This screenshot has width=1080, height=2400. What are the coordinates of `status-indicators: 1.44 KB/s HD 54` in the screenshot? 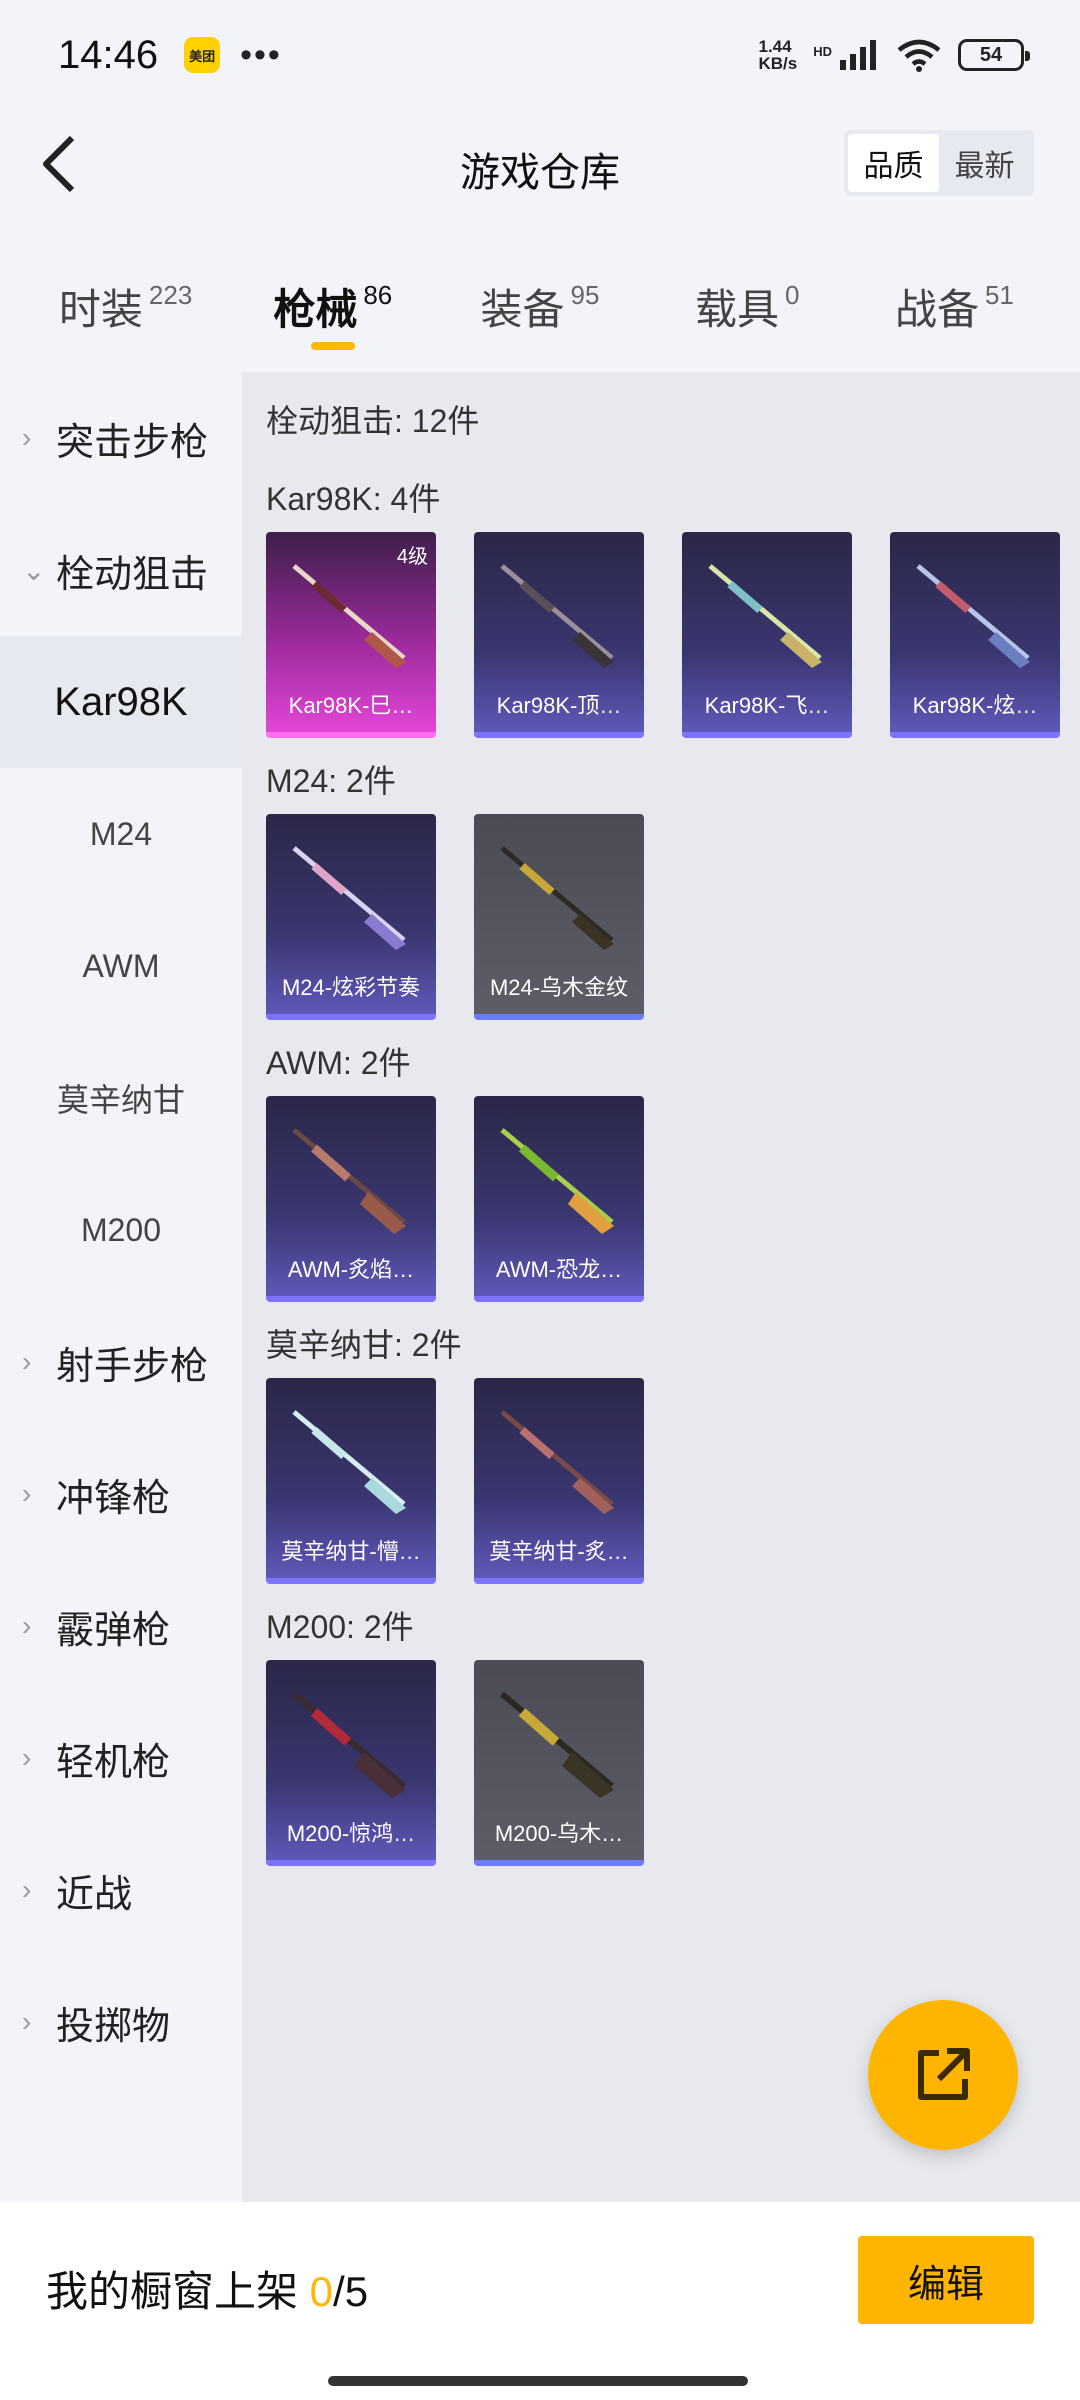 It's located at (894, 55).